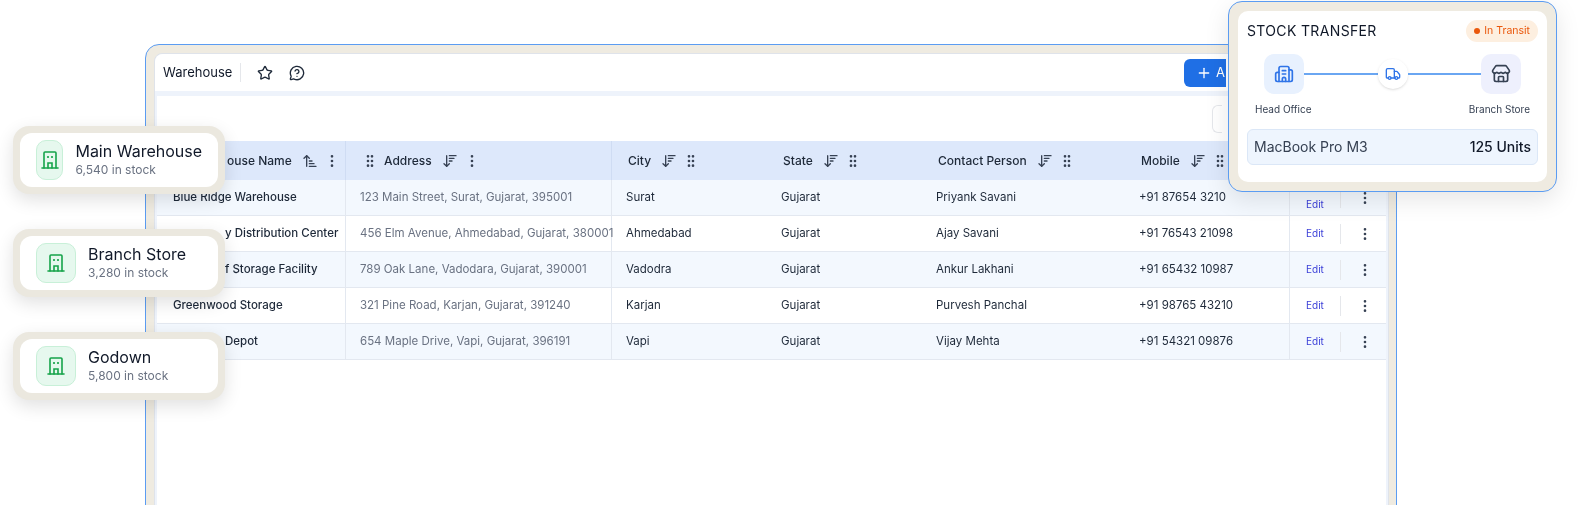 The width and height of the screenshot is (1582, 505). I want to click on column-header: ouse Name, so click(259, 160).